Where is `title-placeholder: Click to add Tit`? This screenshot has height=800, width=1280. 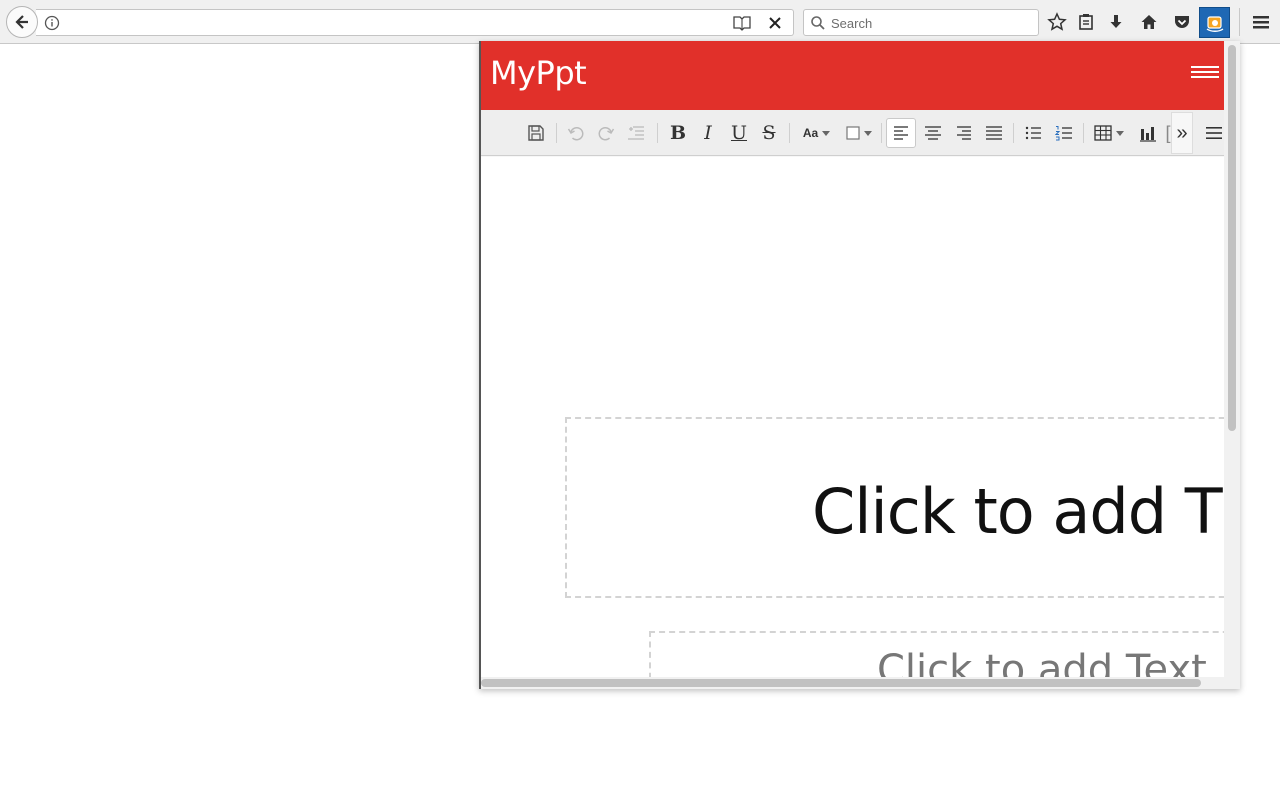
title-placeholder: Click to add Tit is located at coordinates (894, 507).